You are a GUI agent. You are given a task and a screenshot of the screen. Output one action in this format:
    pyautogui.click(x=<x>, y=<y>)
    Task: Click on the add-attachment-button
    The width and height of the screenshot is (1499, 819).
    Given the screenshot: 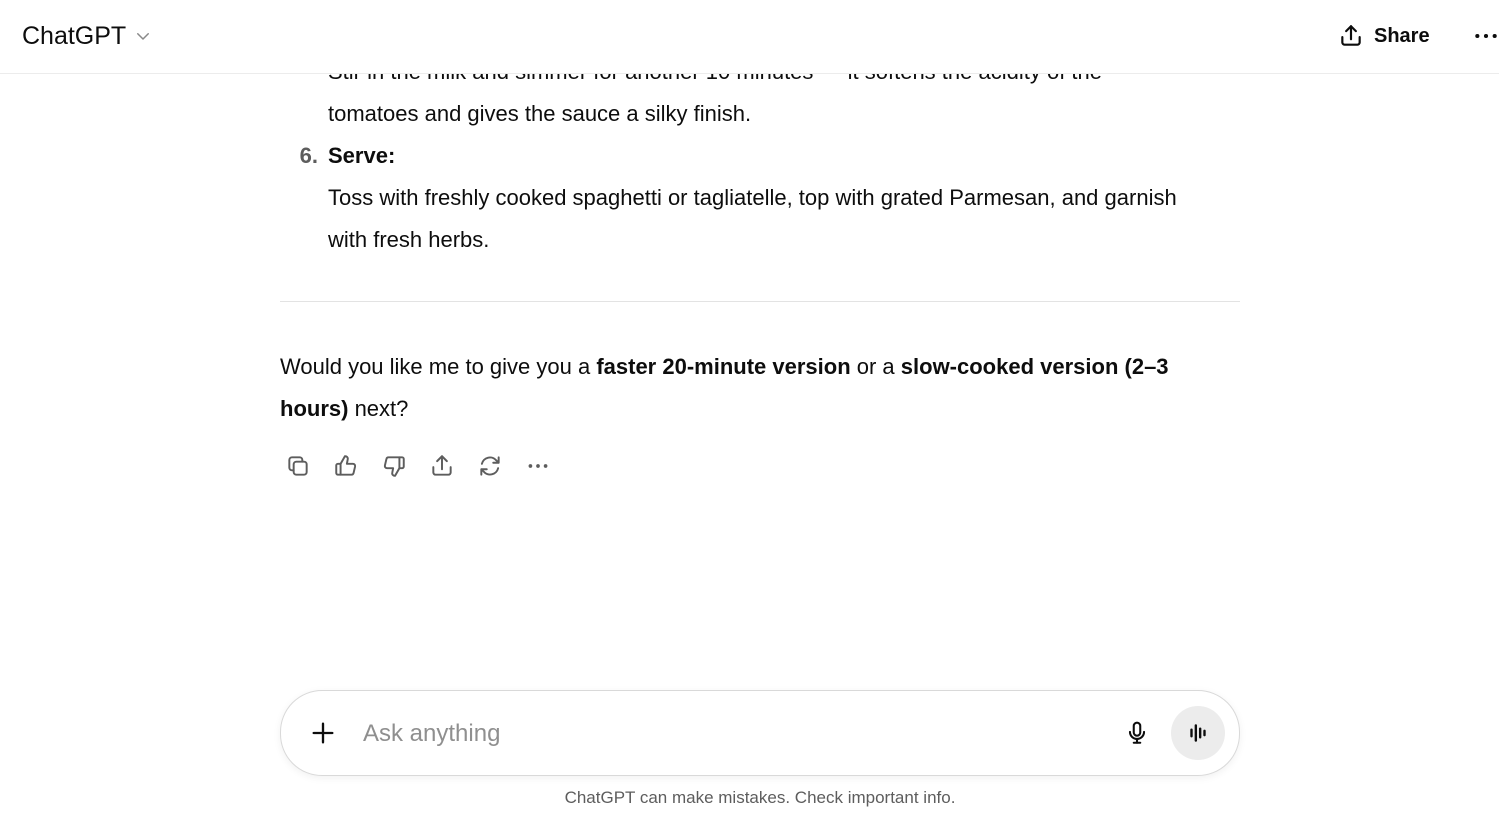 What is the action you would take?
    pyautogui.click(x=323, y=733)
    